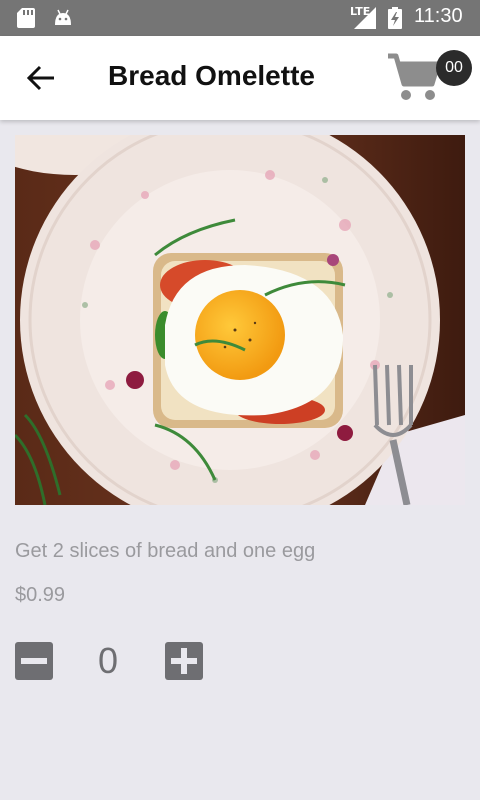 The image size is (480, 800). I want to click on shopping-cart-icon, so click(414, 76).